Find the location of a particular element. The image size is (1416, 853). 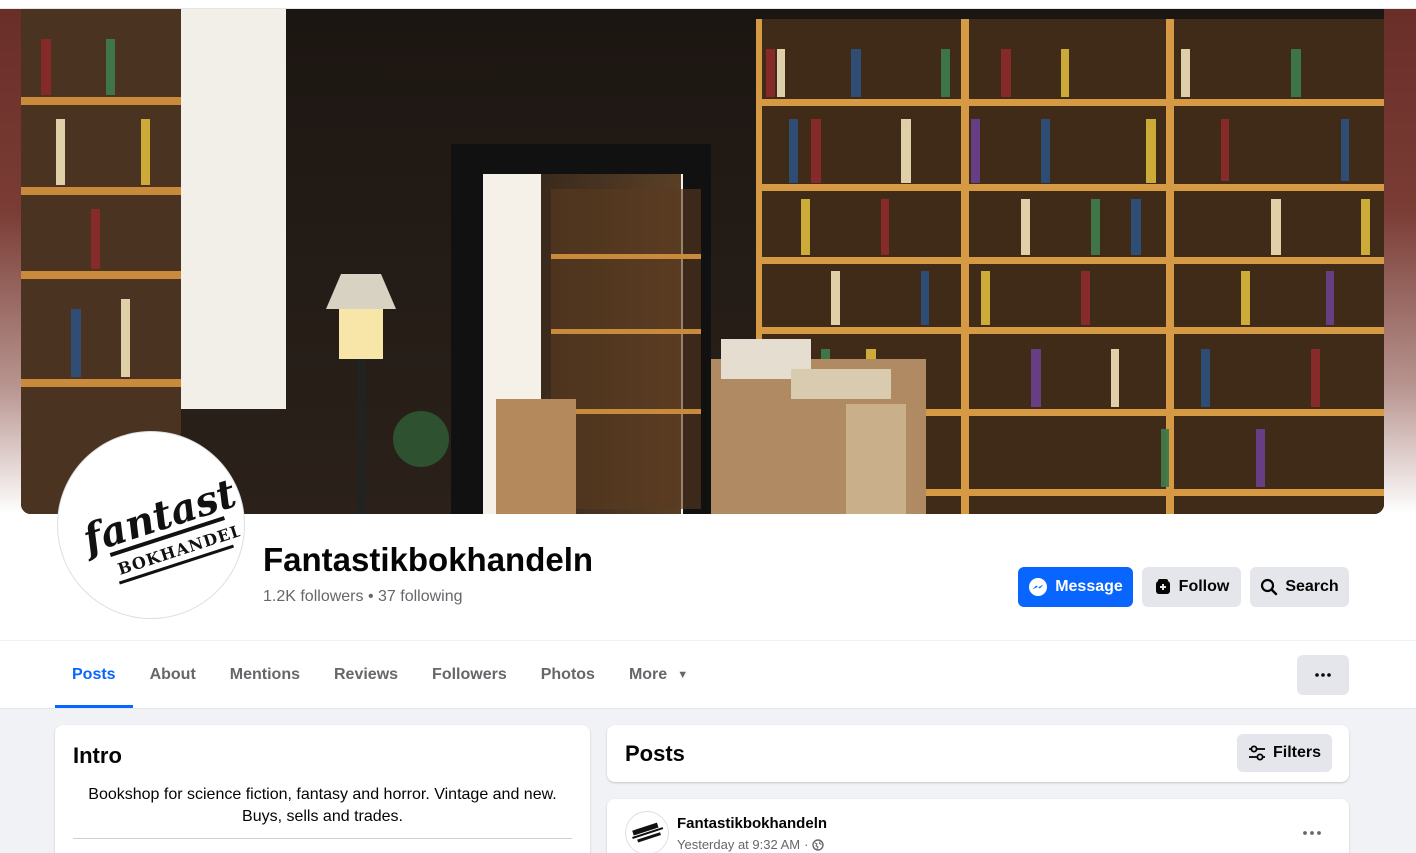

tab-followers-label: Followers is located at coordinates (469, 674).